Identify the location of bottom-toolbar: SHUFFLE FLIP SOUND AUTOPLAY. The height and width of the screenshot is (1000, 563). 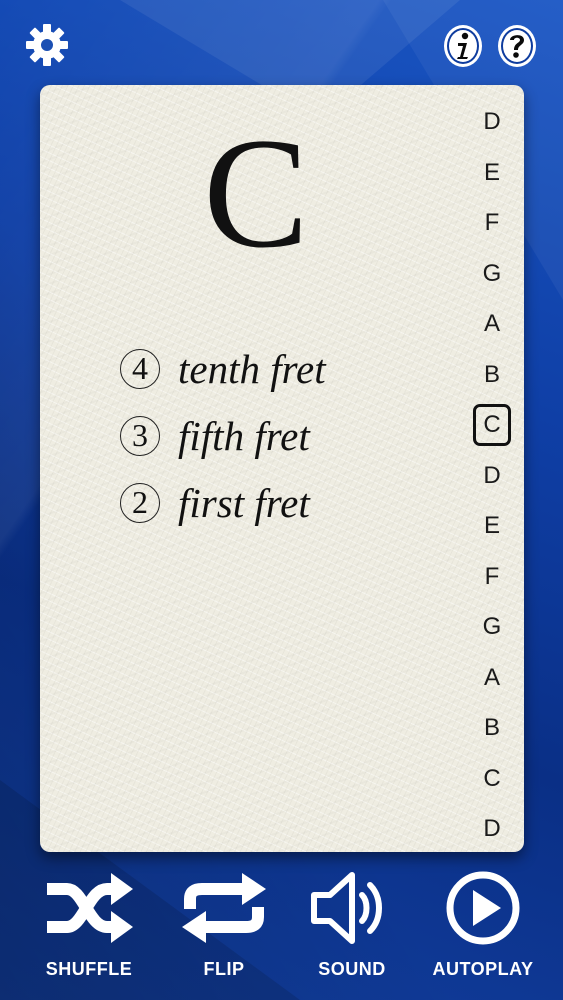
(281, 932).